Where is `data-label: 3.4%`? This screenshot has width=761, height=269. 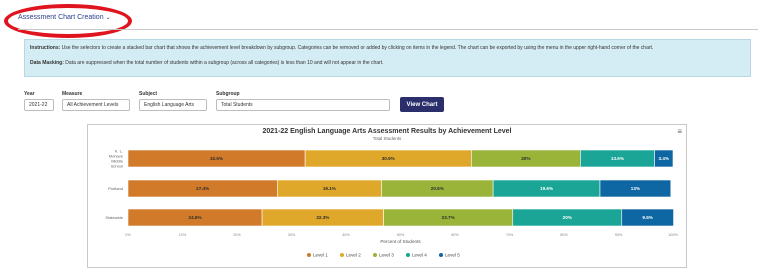 data-label: 3.4% is located at coordinates (663, 158).